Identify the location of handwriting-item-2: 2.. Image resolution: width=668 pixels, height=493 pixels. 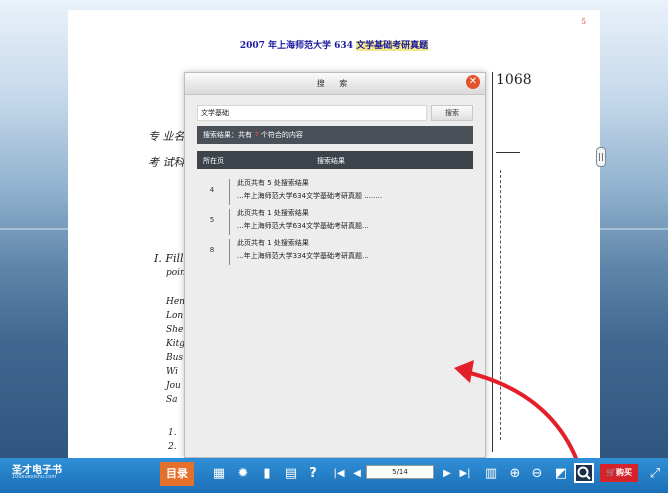
(172, 447).